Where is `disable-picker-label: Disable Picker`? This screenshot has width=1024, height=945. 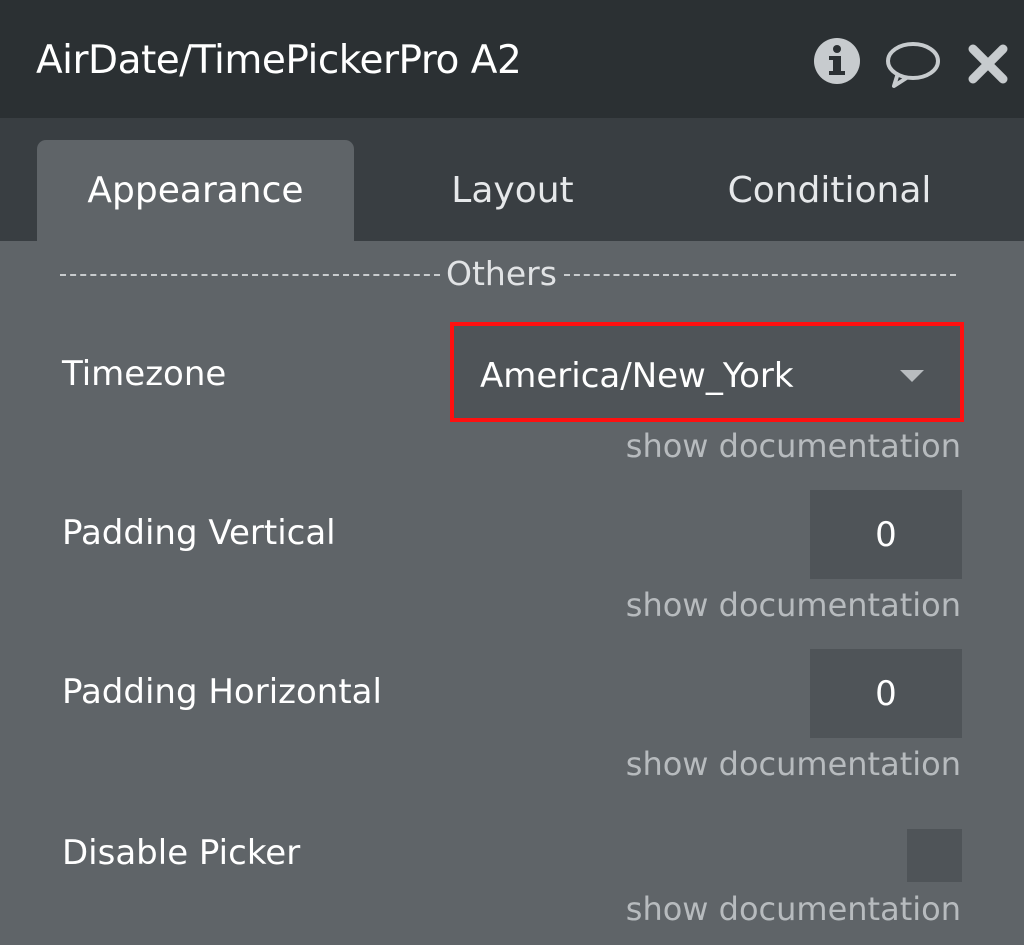 disable-picker-label: Disable Picker is located at coordinates (181, 853).